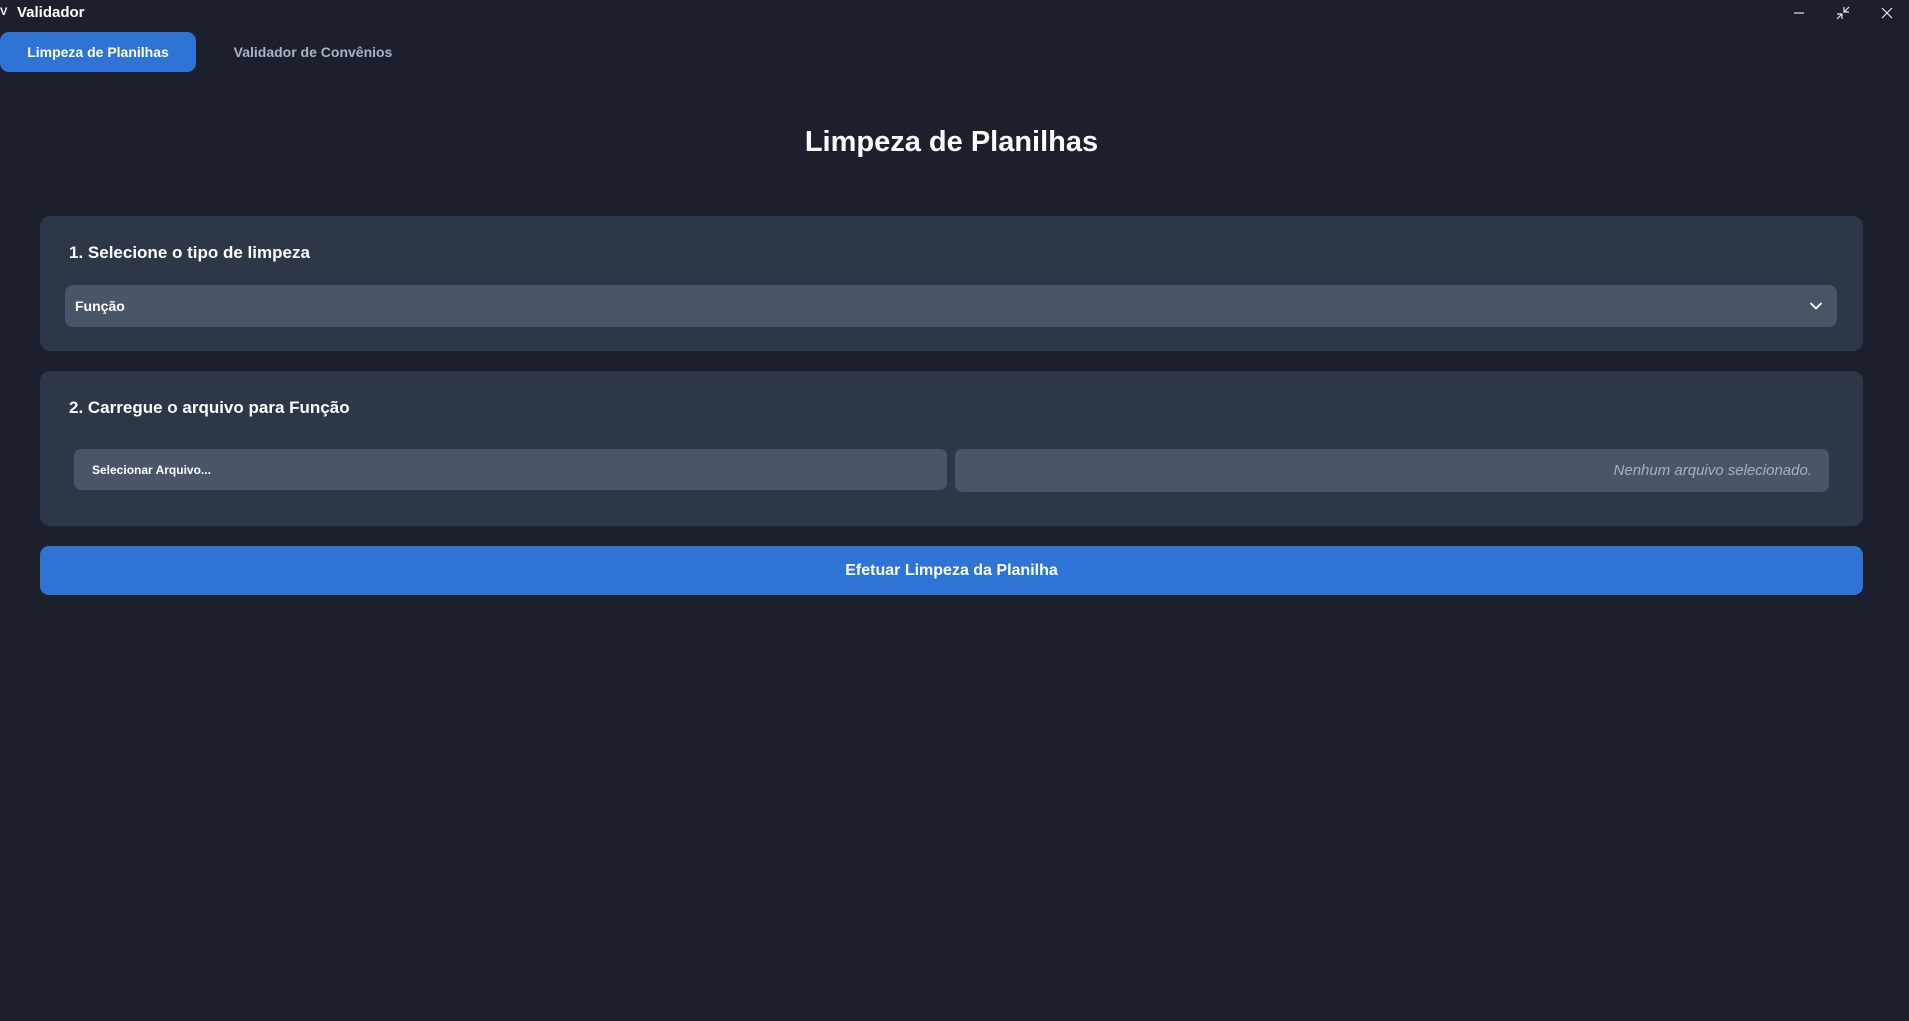 The width and height of the screenshot is (1909, 1021). I want to click on page-title: Limpeza de Planilhas, so click(951, 142).